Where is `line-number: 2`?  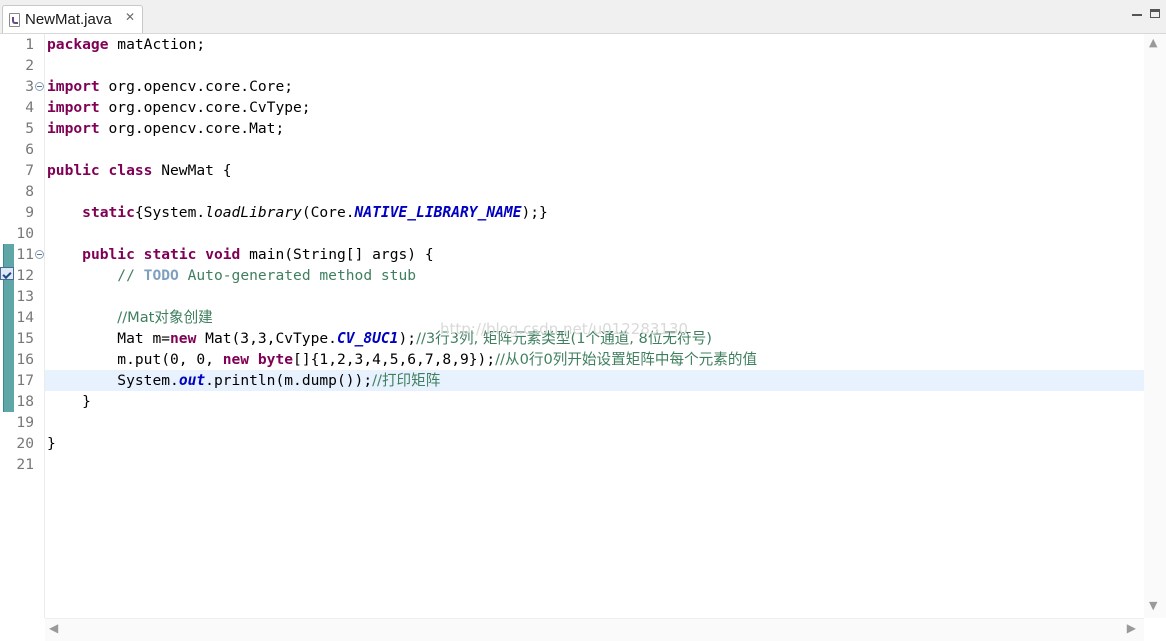 line-number: 2 is located at coordinates (29, 65).